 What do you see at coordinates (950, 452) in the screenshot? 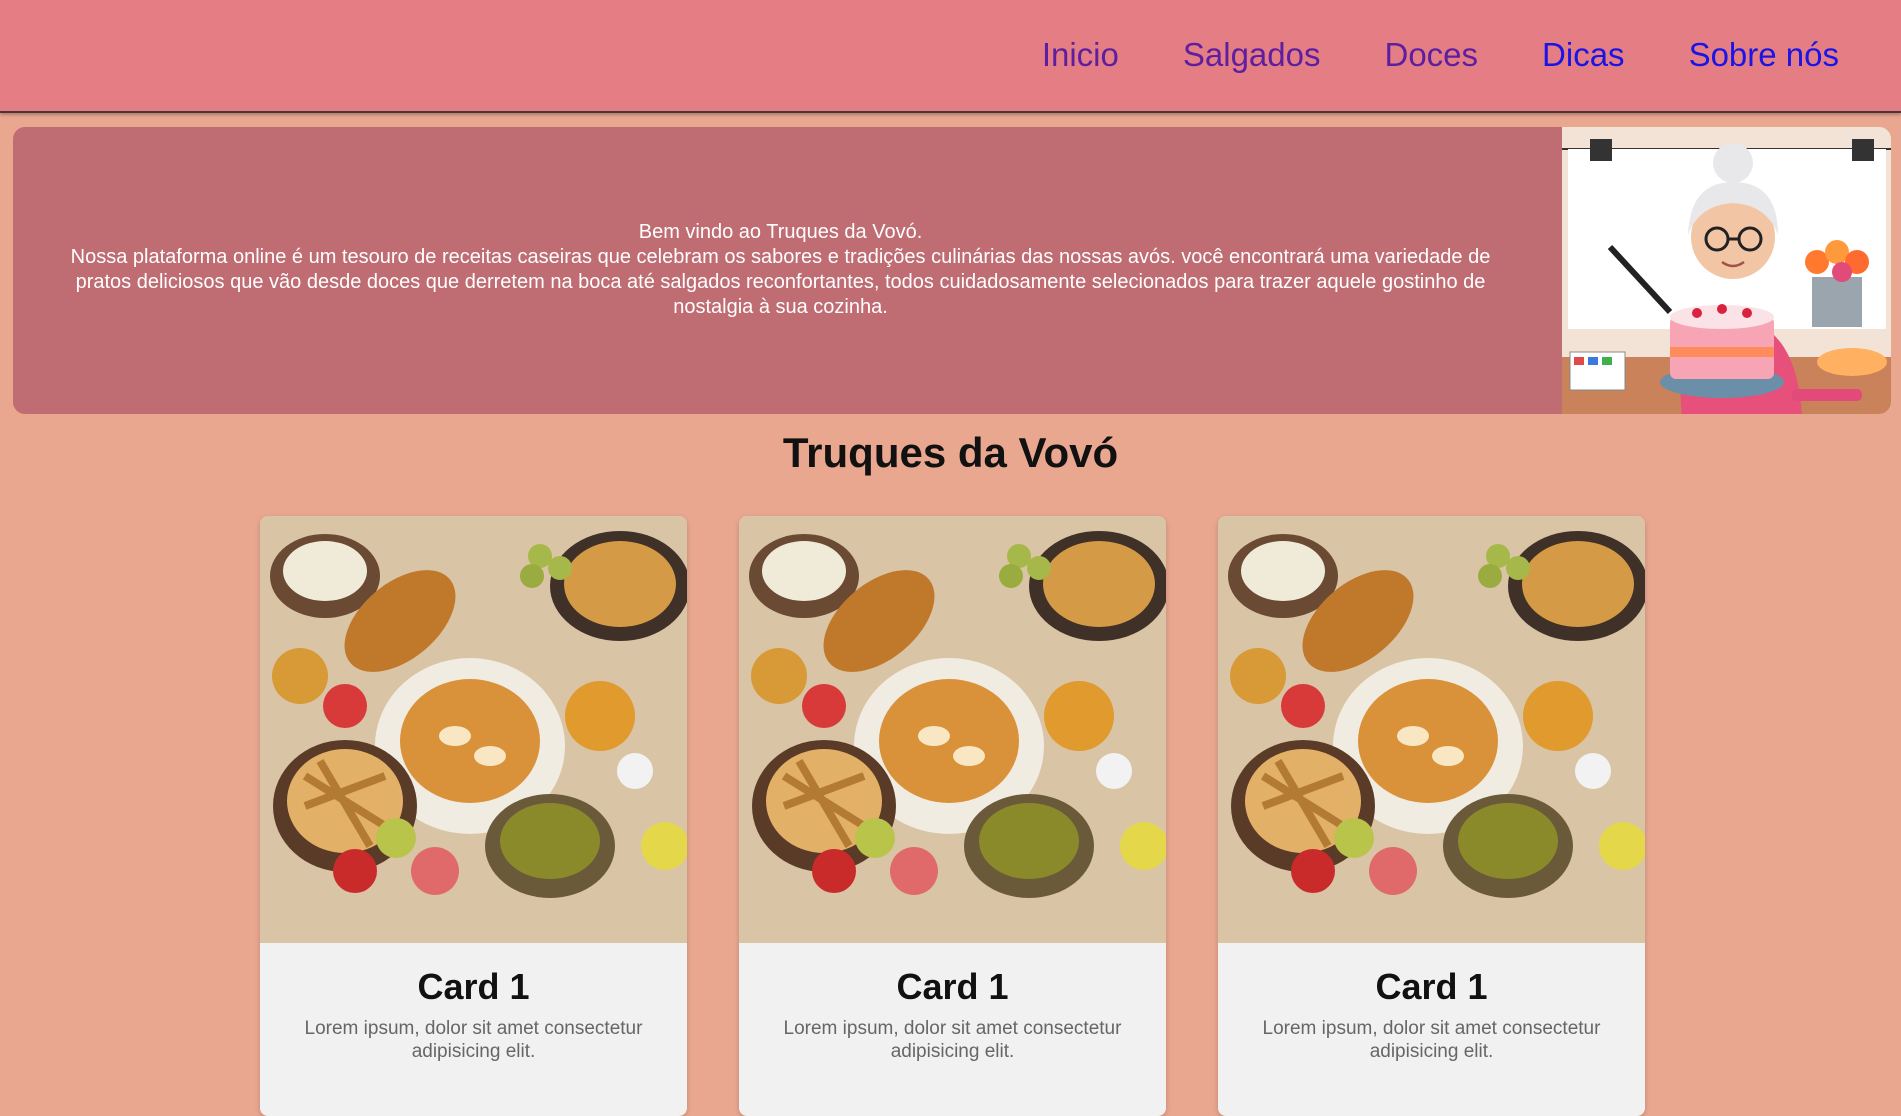
I see `site-title: Truques da Vovó` at bounding box center [950, 452].